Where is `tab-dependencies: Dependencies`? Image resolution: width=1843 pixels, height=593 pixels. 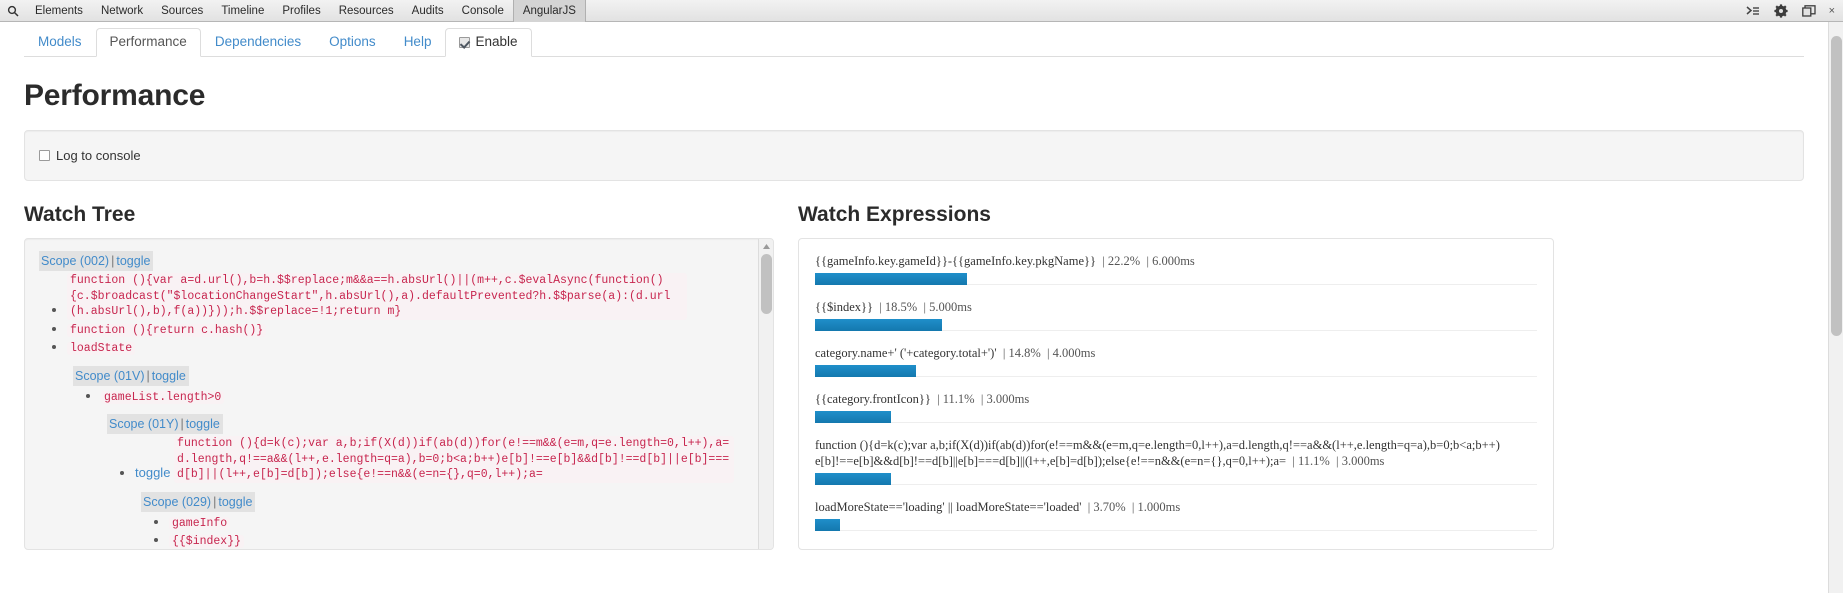
tab-dependencies: Dependencies is located at coordinates (258, 42).